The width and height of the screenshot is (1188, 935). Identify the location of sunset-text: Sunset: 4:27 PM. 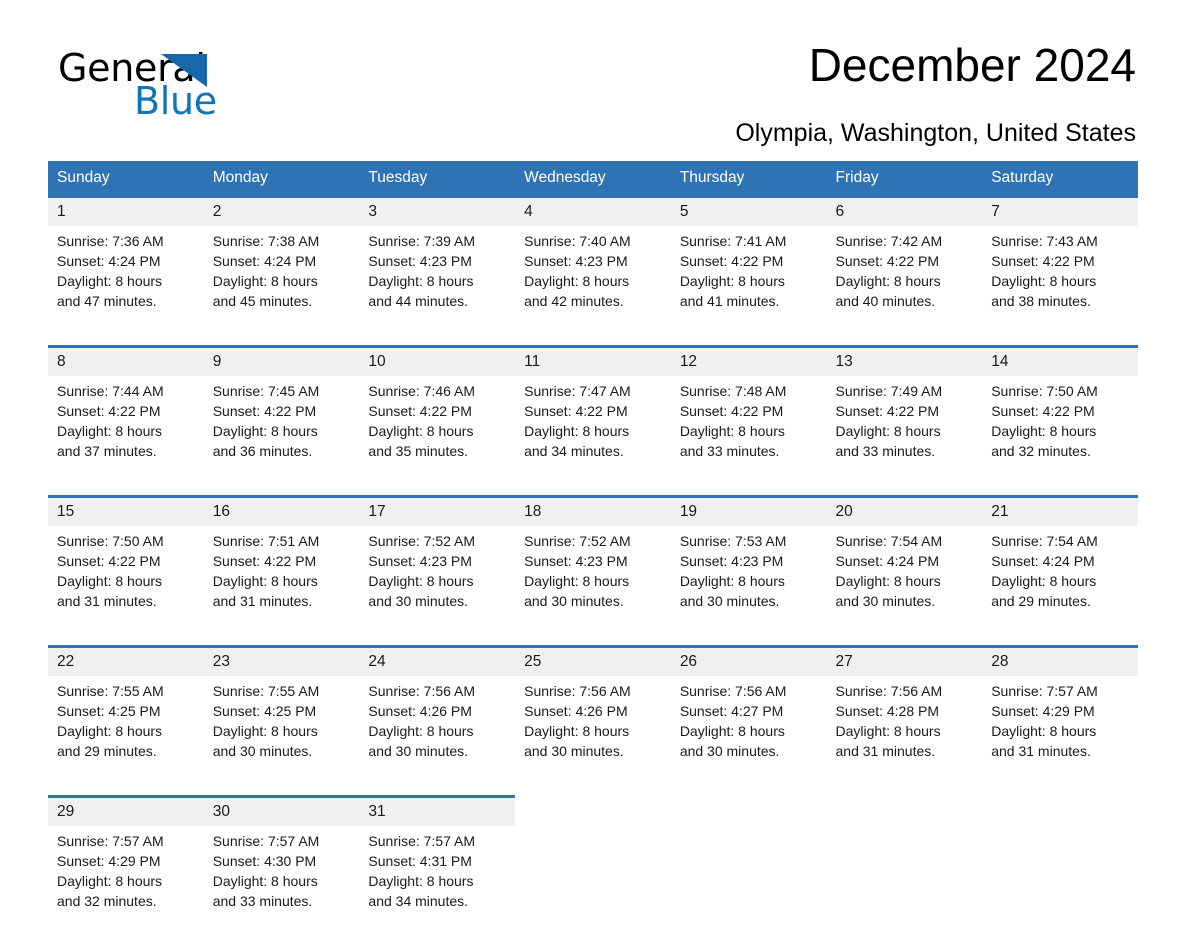
(750, 711).